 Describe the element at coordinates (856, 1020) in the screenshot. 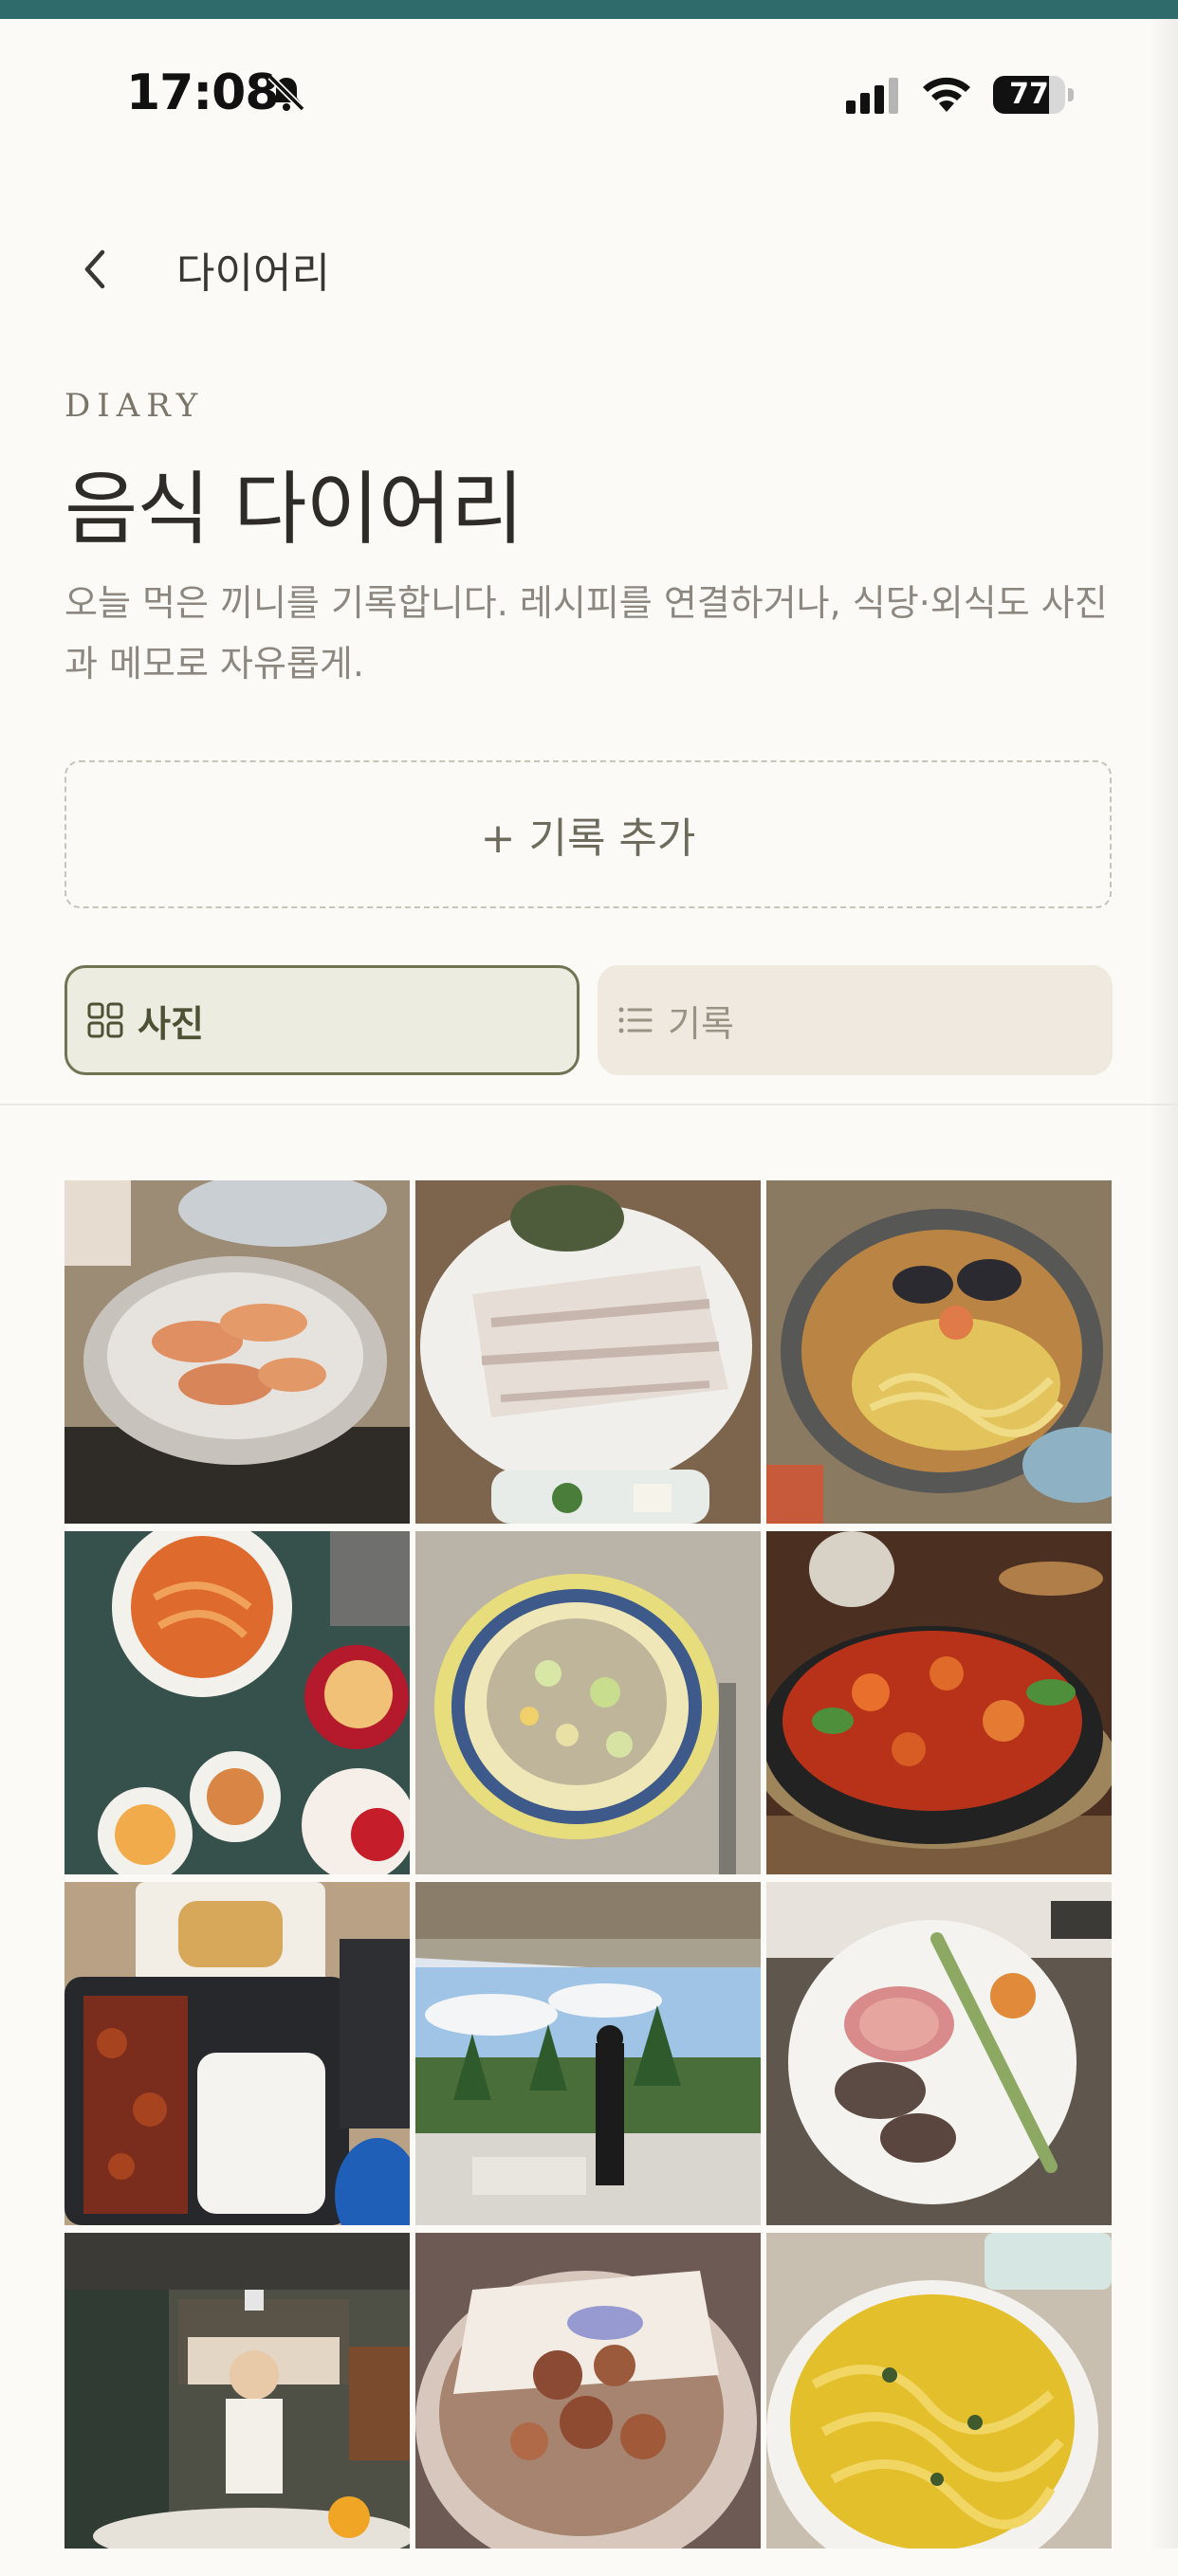

I see `record-view-toggle: 기록` at that location.